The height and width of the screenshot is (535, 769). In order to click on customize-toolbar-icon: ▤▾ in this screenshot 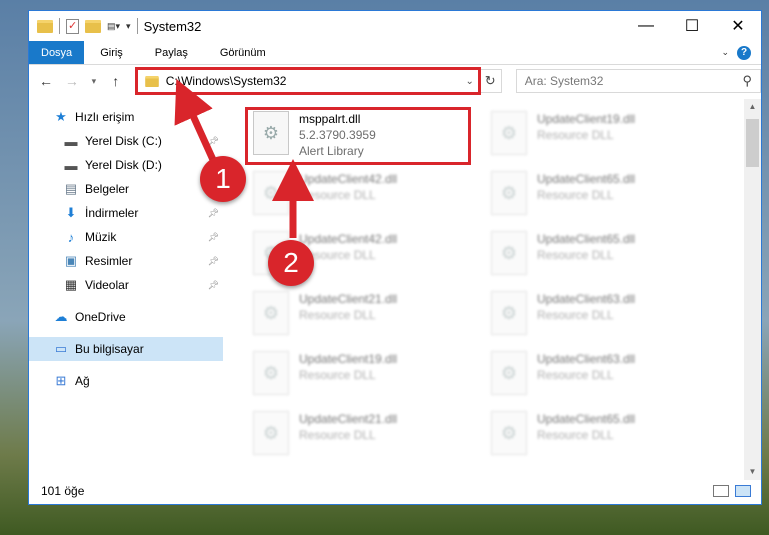, I will do `click(113, 26)`.